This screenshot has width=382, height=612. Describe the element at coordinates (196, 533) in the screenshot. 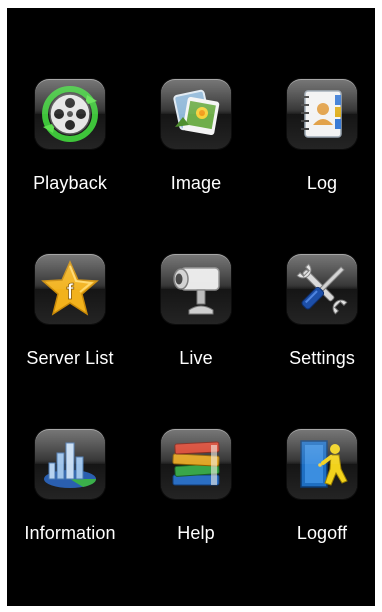

I see `menu-item-label: Help` at that location.